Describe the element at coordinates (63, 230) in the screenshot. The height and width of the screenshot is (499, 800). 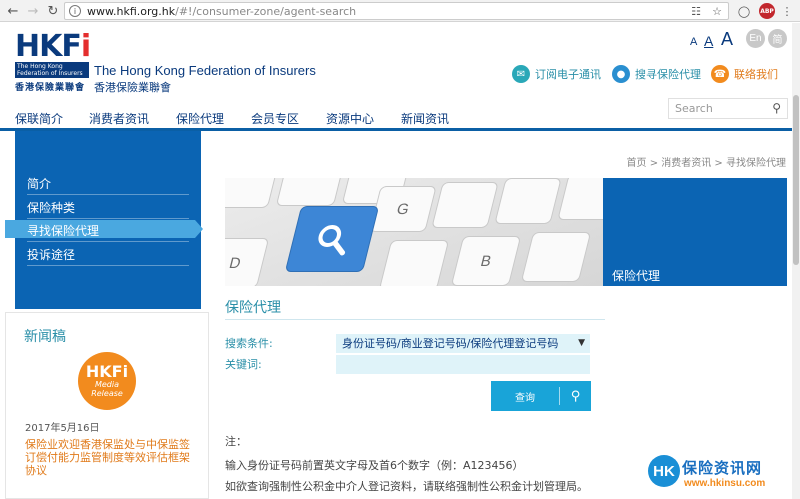
I see `sidebar-item-find-agent: 寻找保险代理` at that location.